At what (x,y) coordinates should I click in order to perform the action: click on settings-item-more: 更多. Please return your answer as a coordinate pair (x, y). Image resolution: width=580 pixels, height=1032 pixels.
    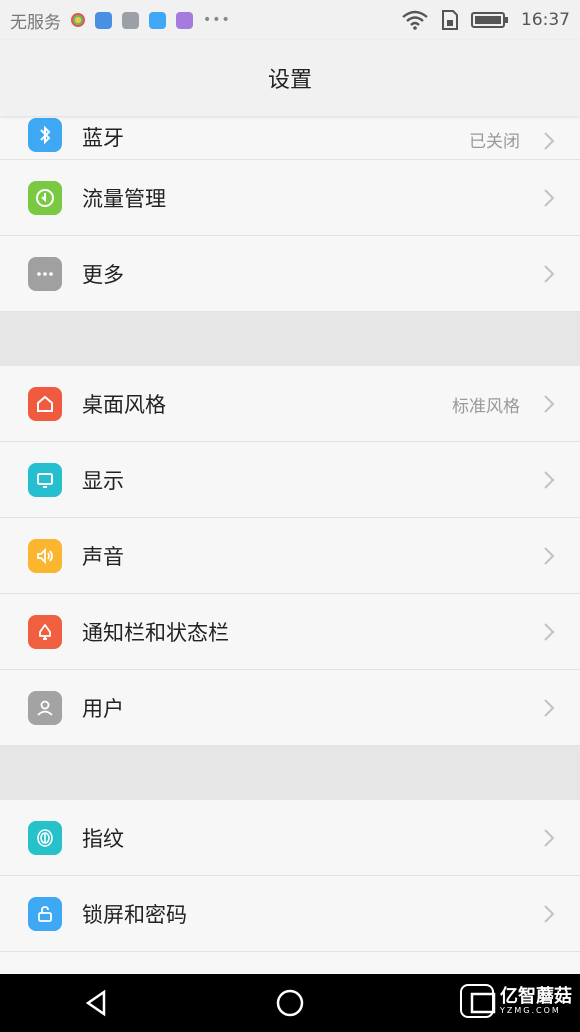
    Looking at the image, I should click on (290, 274).